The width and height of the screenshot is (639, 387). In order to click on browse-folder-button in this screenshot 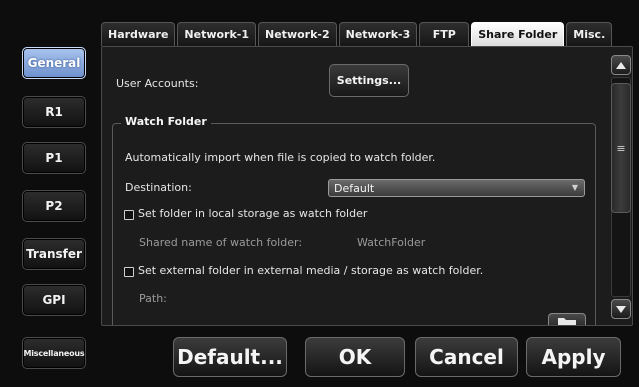, I will do `click(567, 319)`.